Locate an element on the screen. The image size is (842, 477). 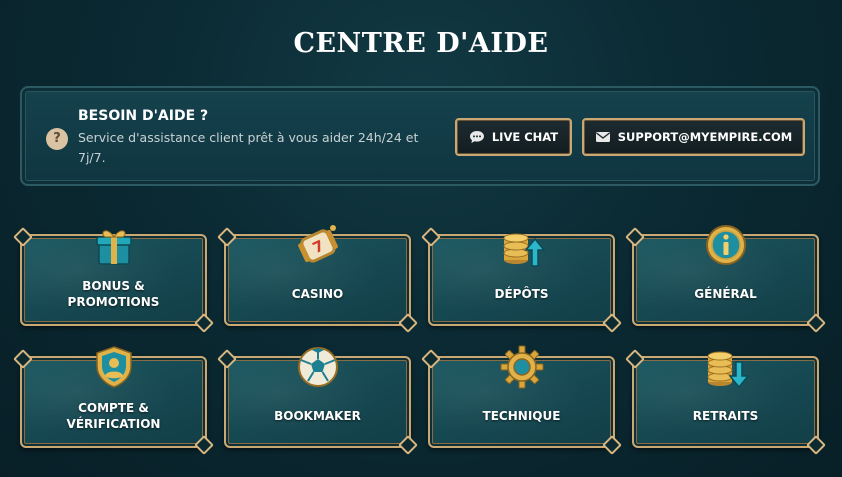
email-support-button: SUPPORT@MYEMPIRE.COM is located at coordinates (693, 137).